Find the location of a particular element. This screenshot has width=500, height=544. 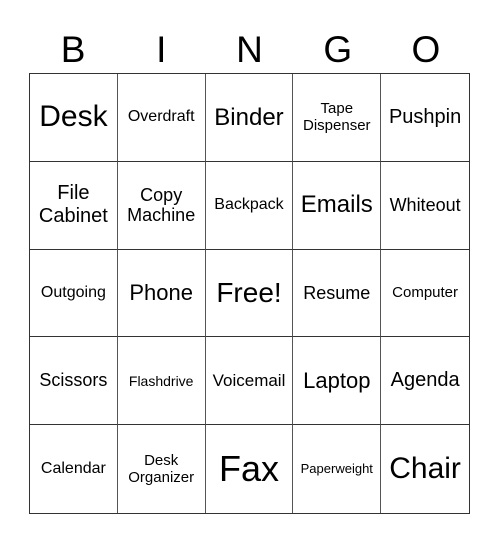

bingo-cell: Resume is located at coordinates (337, 293).